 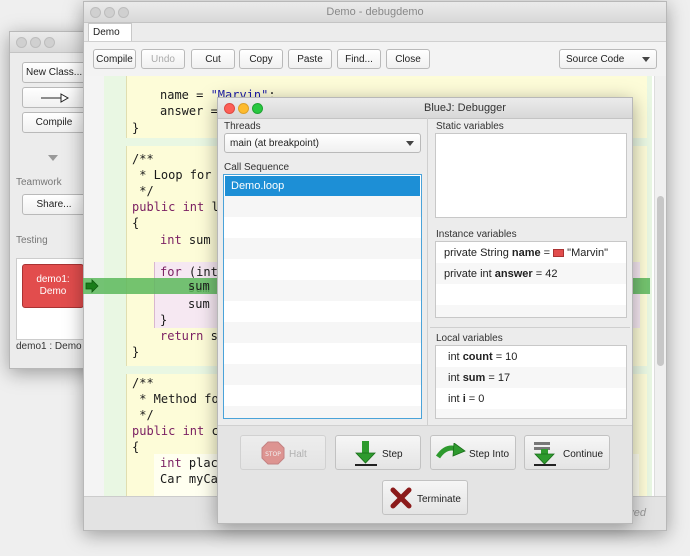 I want to click on code-line-current: sum, so click(x=199, y=286).